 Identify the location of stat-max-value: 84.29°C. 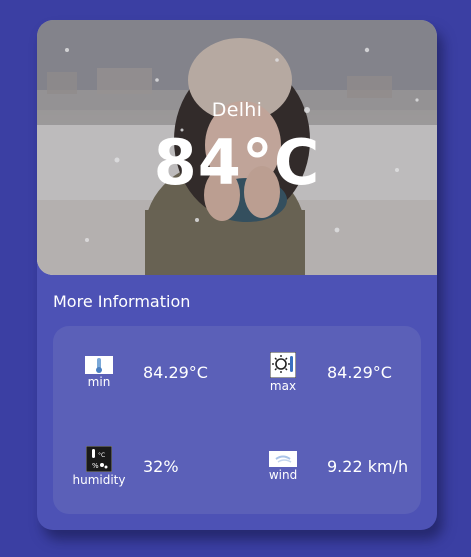
(359, 372).